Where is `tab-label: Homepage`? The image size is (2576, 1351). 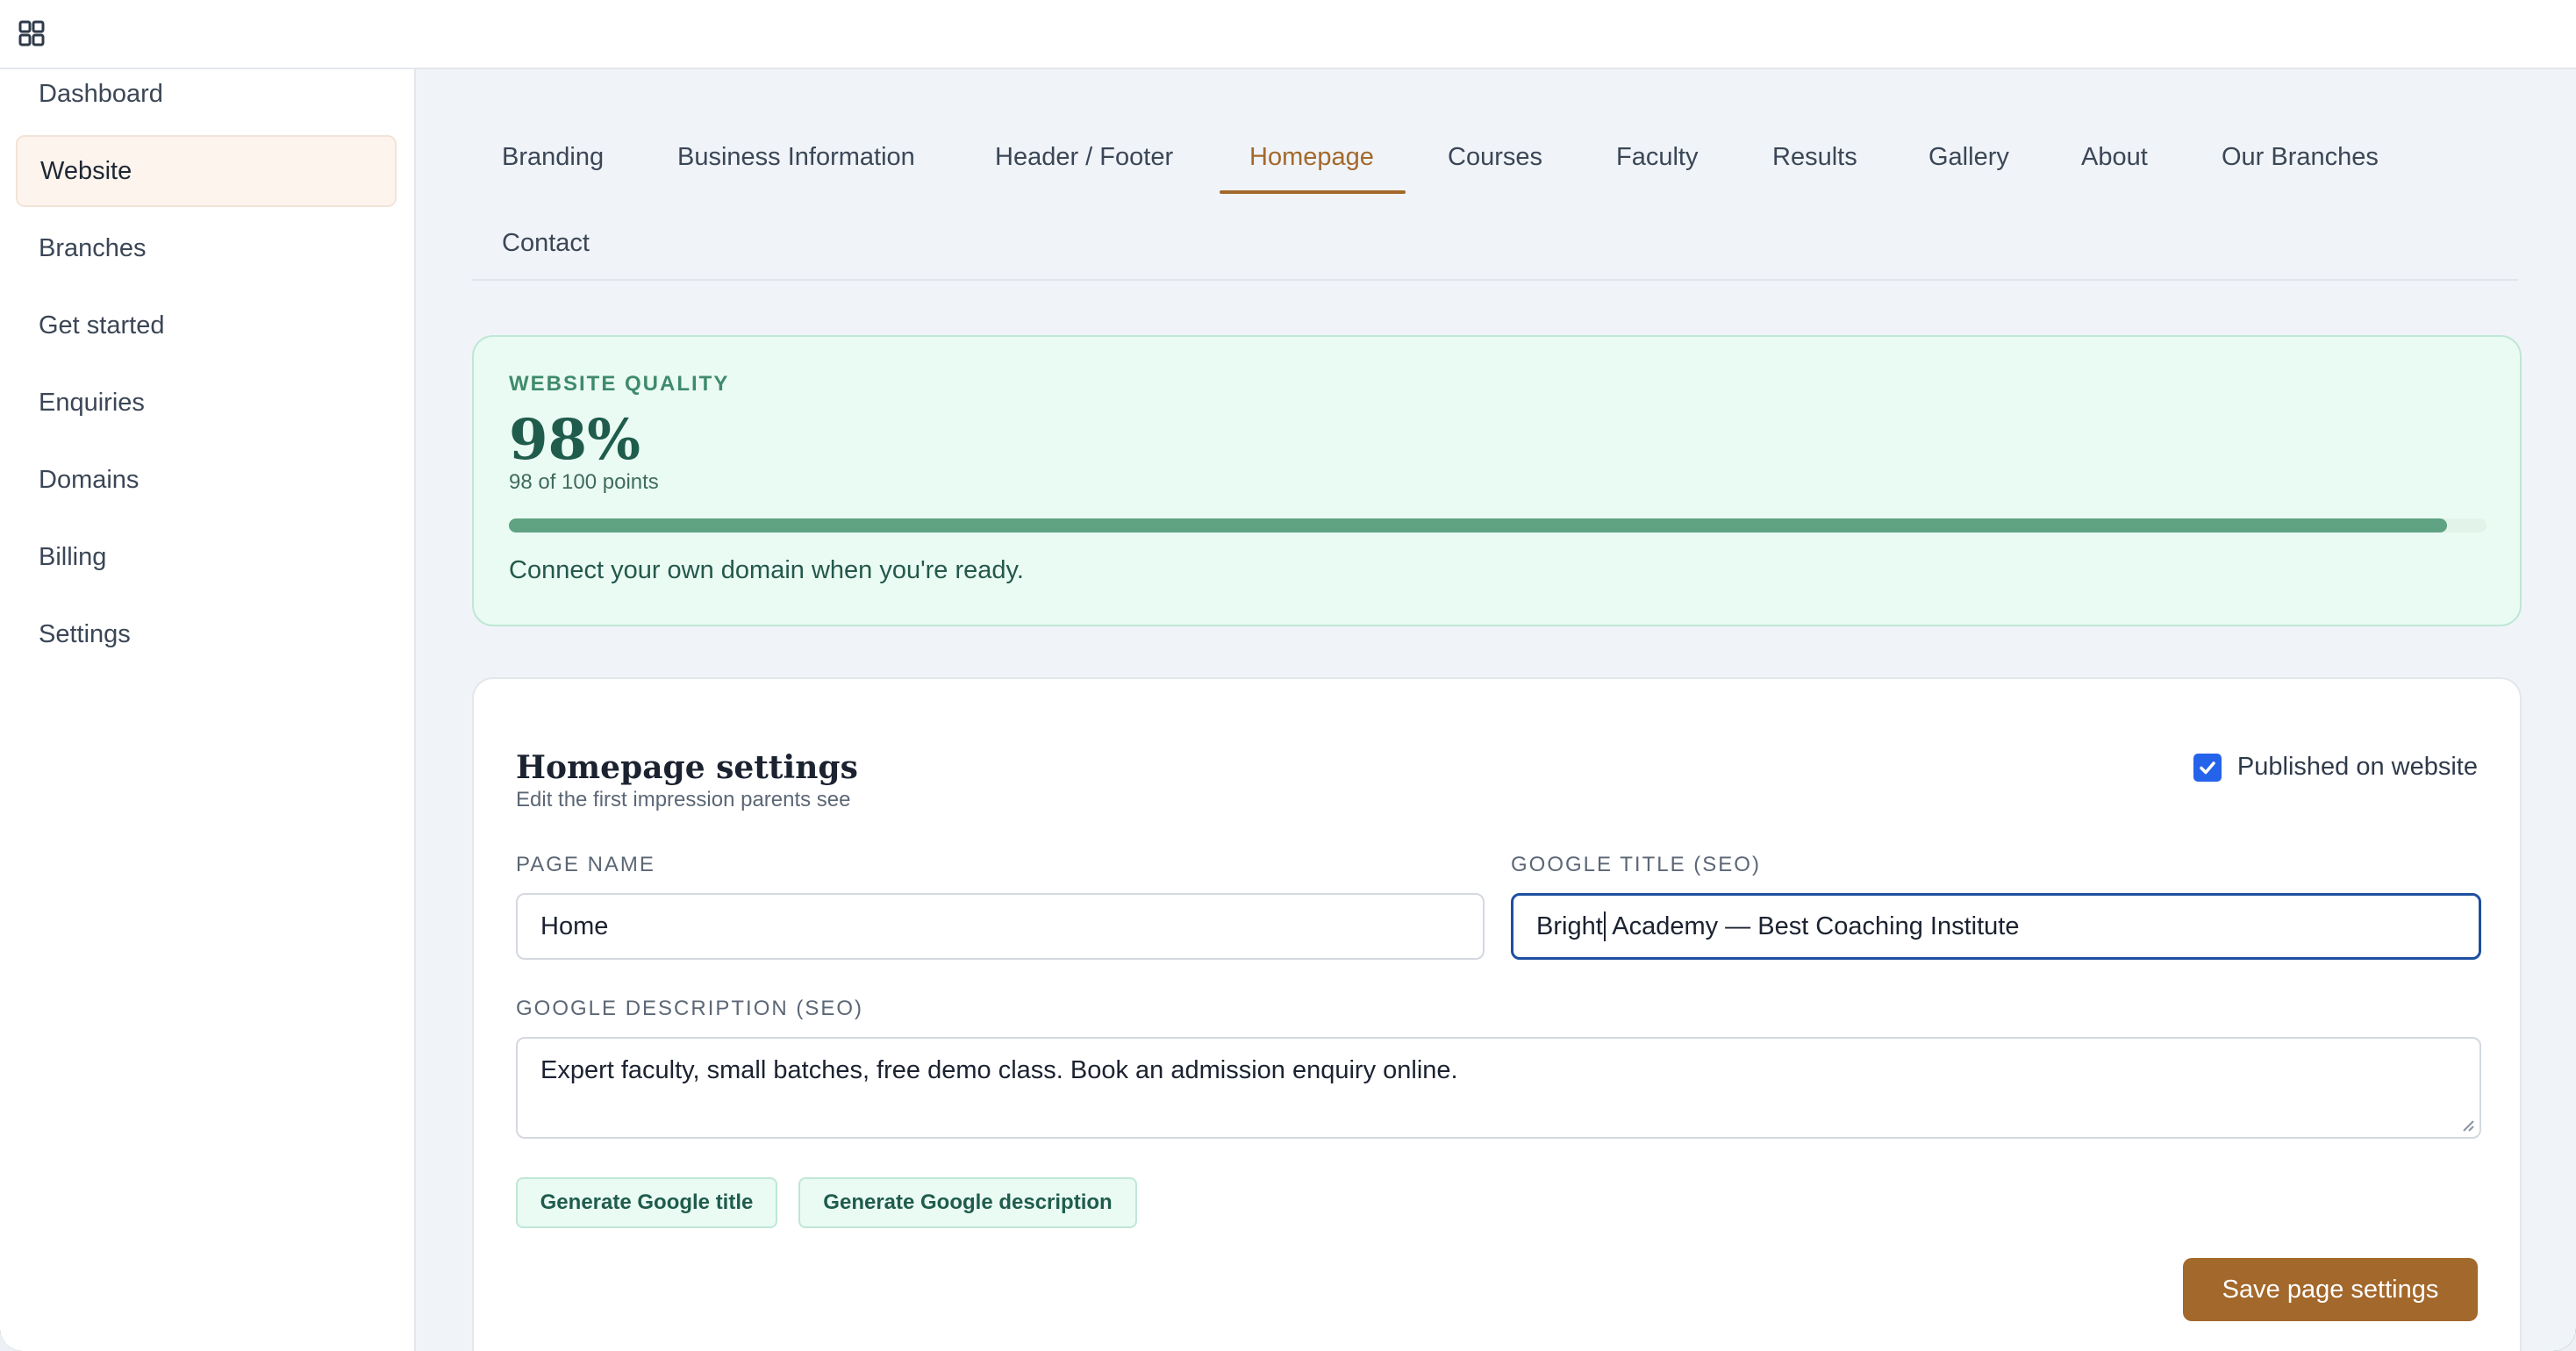 tab-label: Homepage is located at coordinates (1311, 157).